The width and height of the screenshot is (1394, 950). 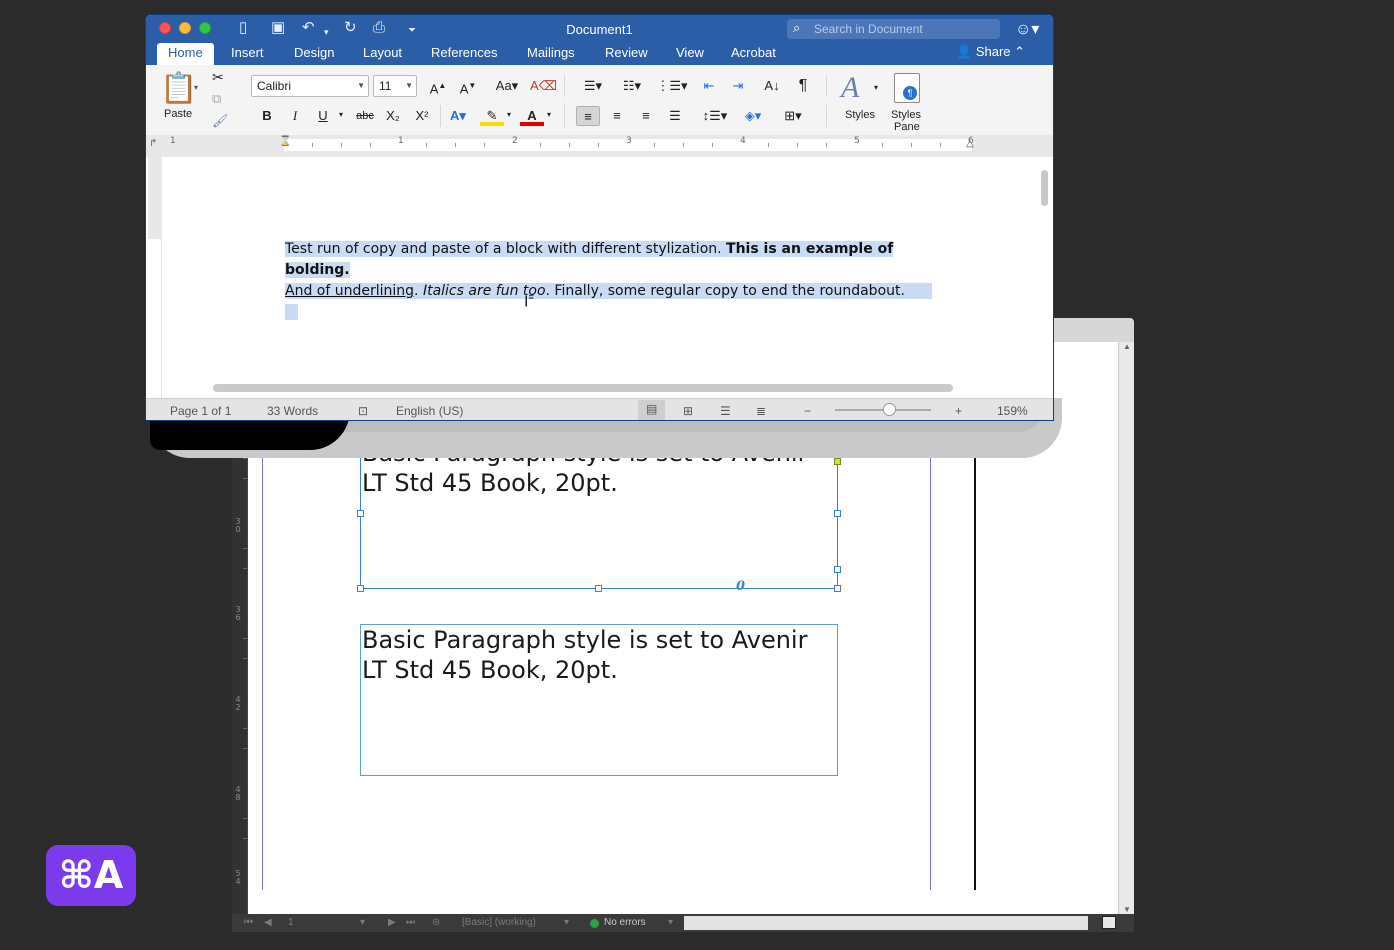 What do you see at coordinates (1127, 909) in the screenshot?
I see `scroll-down-arrow-icon: ▼` at bounding box center [1127, 909].